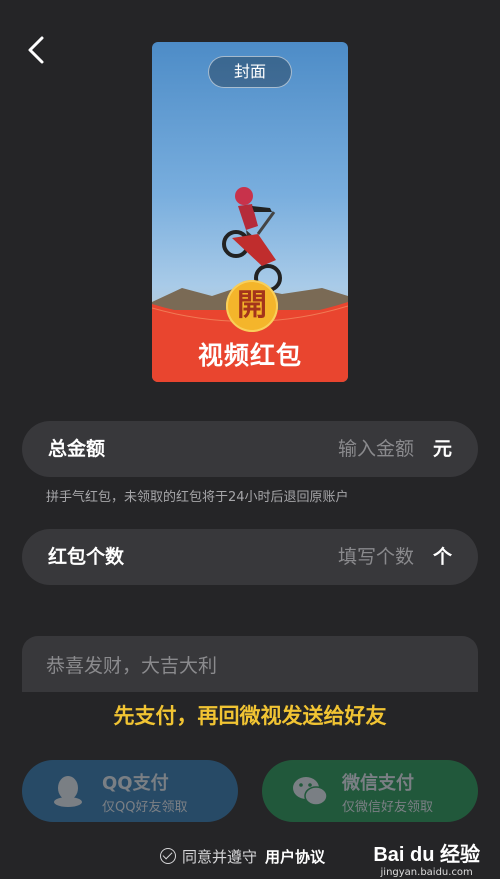 This screenshot has width=500, height=879. What do you see at coordinates (250, 72) in the screenshot?
I see `cover-tag: 封面` at bounding box center [250, 72].